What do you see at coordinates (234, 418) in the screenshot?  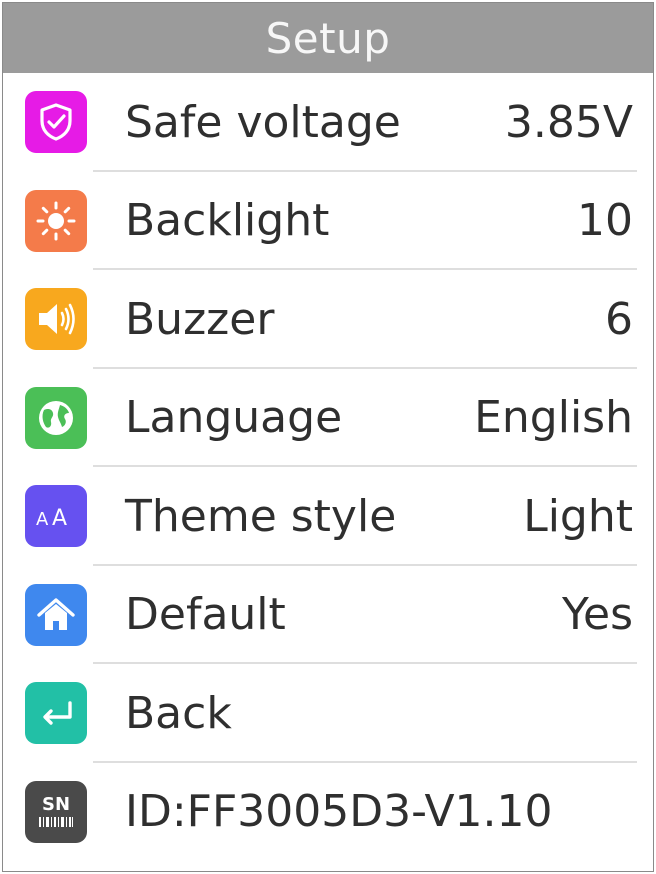 I see `menu-item-label: Language` at bounding box center [234, 418].